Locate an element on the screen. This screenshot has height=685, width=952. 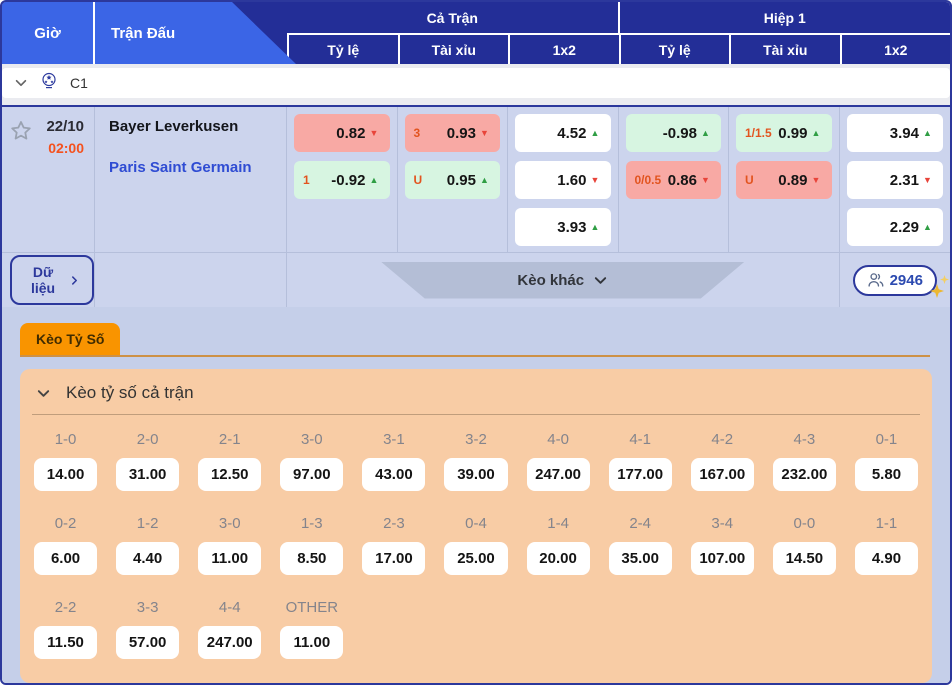
score-odds-button: 20.00 is located at coordinates (558, 558).